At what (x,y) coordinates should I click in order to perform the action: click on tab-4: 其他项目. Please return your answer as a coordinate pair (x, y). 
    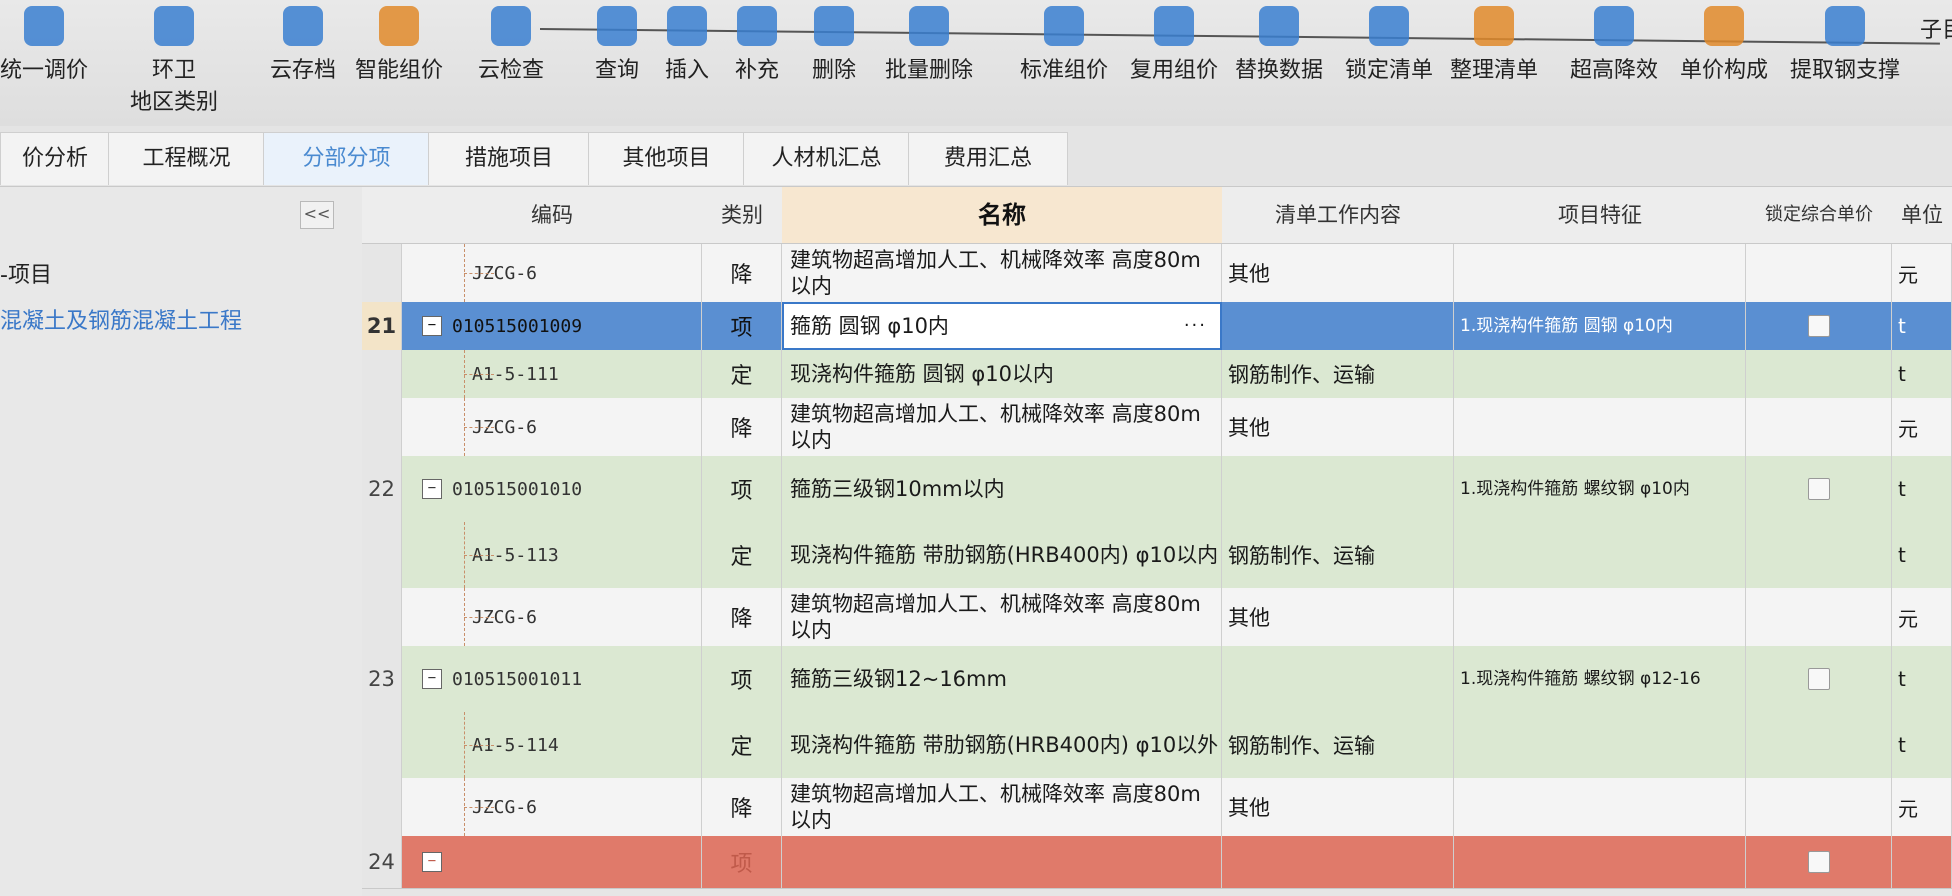
    Looking at the image, I should click on (666, 158).